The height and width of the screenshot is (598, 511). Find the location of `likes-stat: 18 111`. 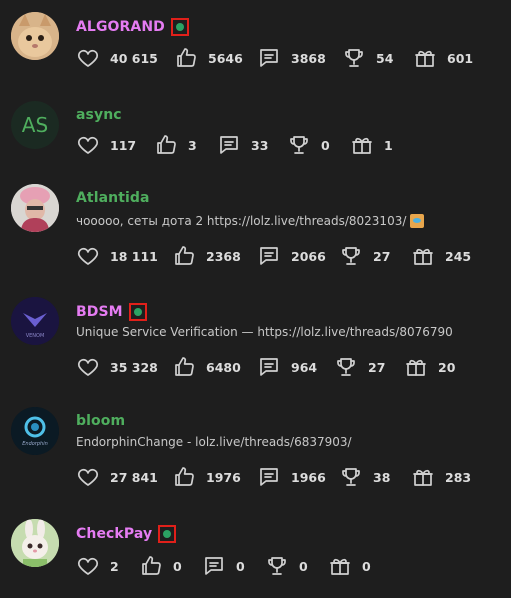

likes-stat: 18 111 is located at coordinates (117, 256).